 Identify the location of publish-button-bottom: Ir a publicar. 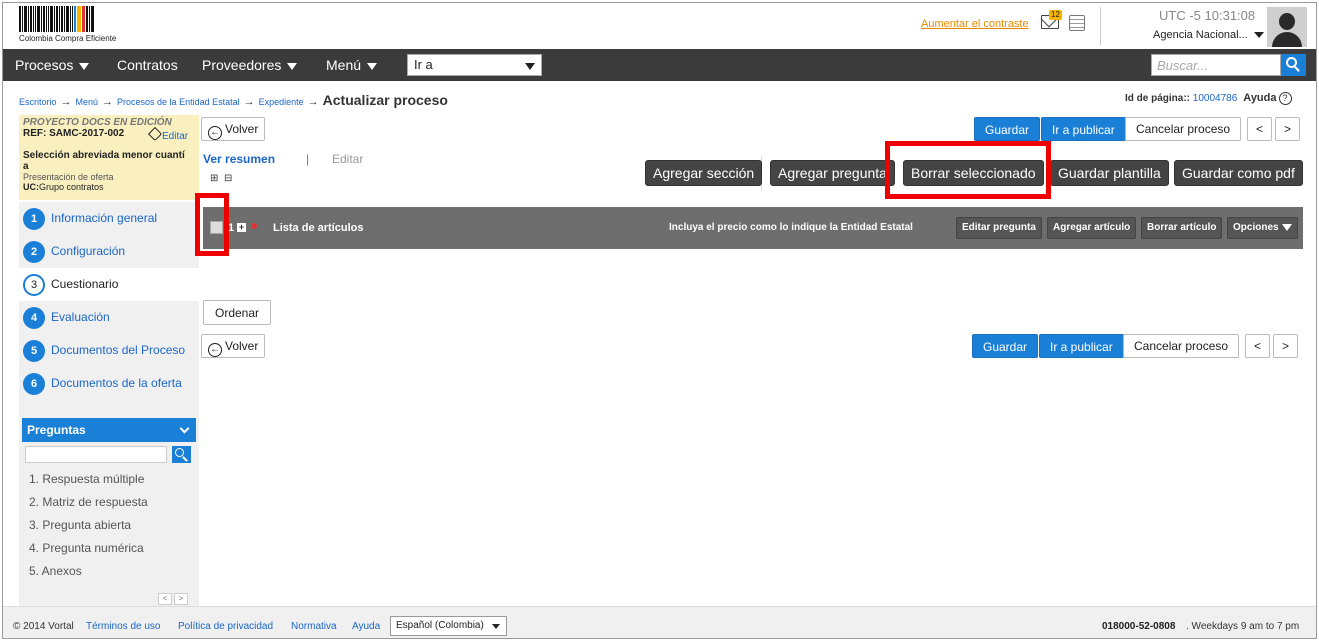
(1081, 346).